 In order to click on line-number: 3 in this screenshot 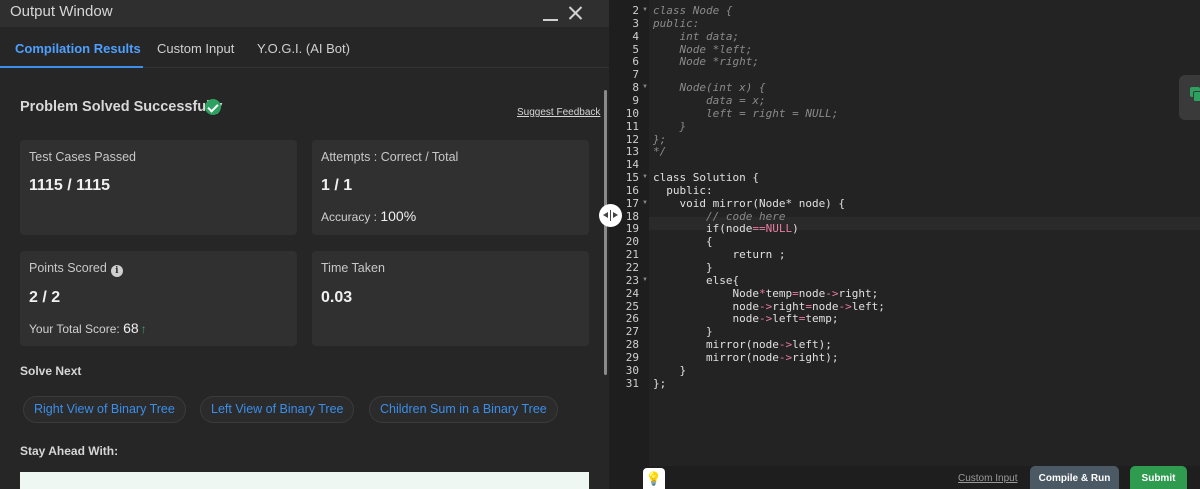, I will do `click(635, 23)`.